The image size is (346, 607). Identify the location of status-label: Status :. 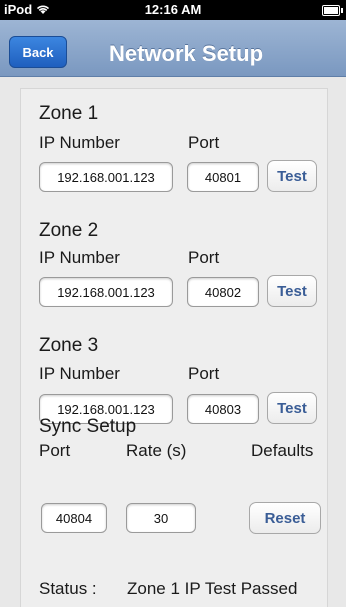
(68, 588).